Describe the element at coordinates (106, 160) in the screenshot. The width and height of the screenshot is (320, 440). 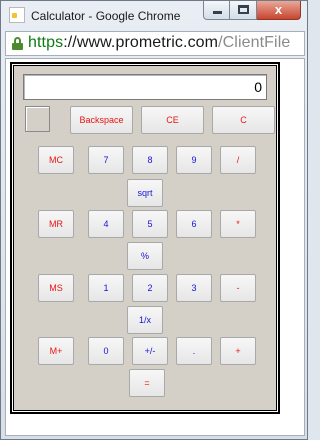
I see `key-7: 7` at that location.